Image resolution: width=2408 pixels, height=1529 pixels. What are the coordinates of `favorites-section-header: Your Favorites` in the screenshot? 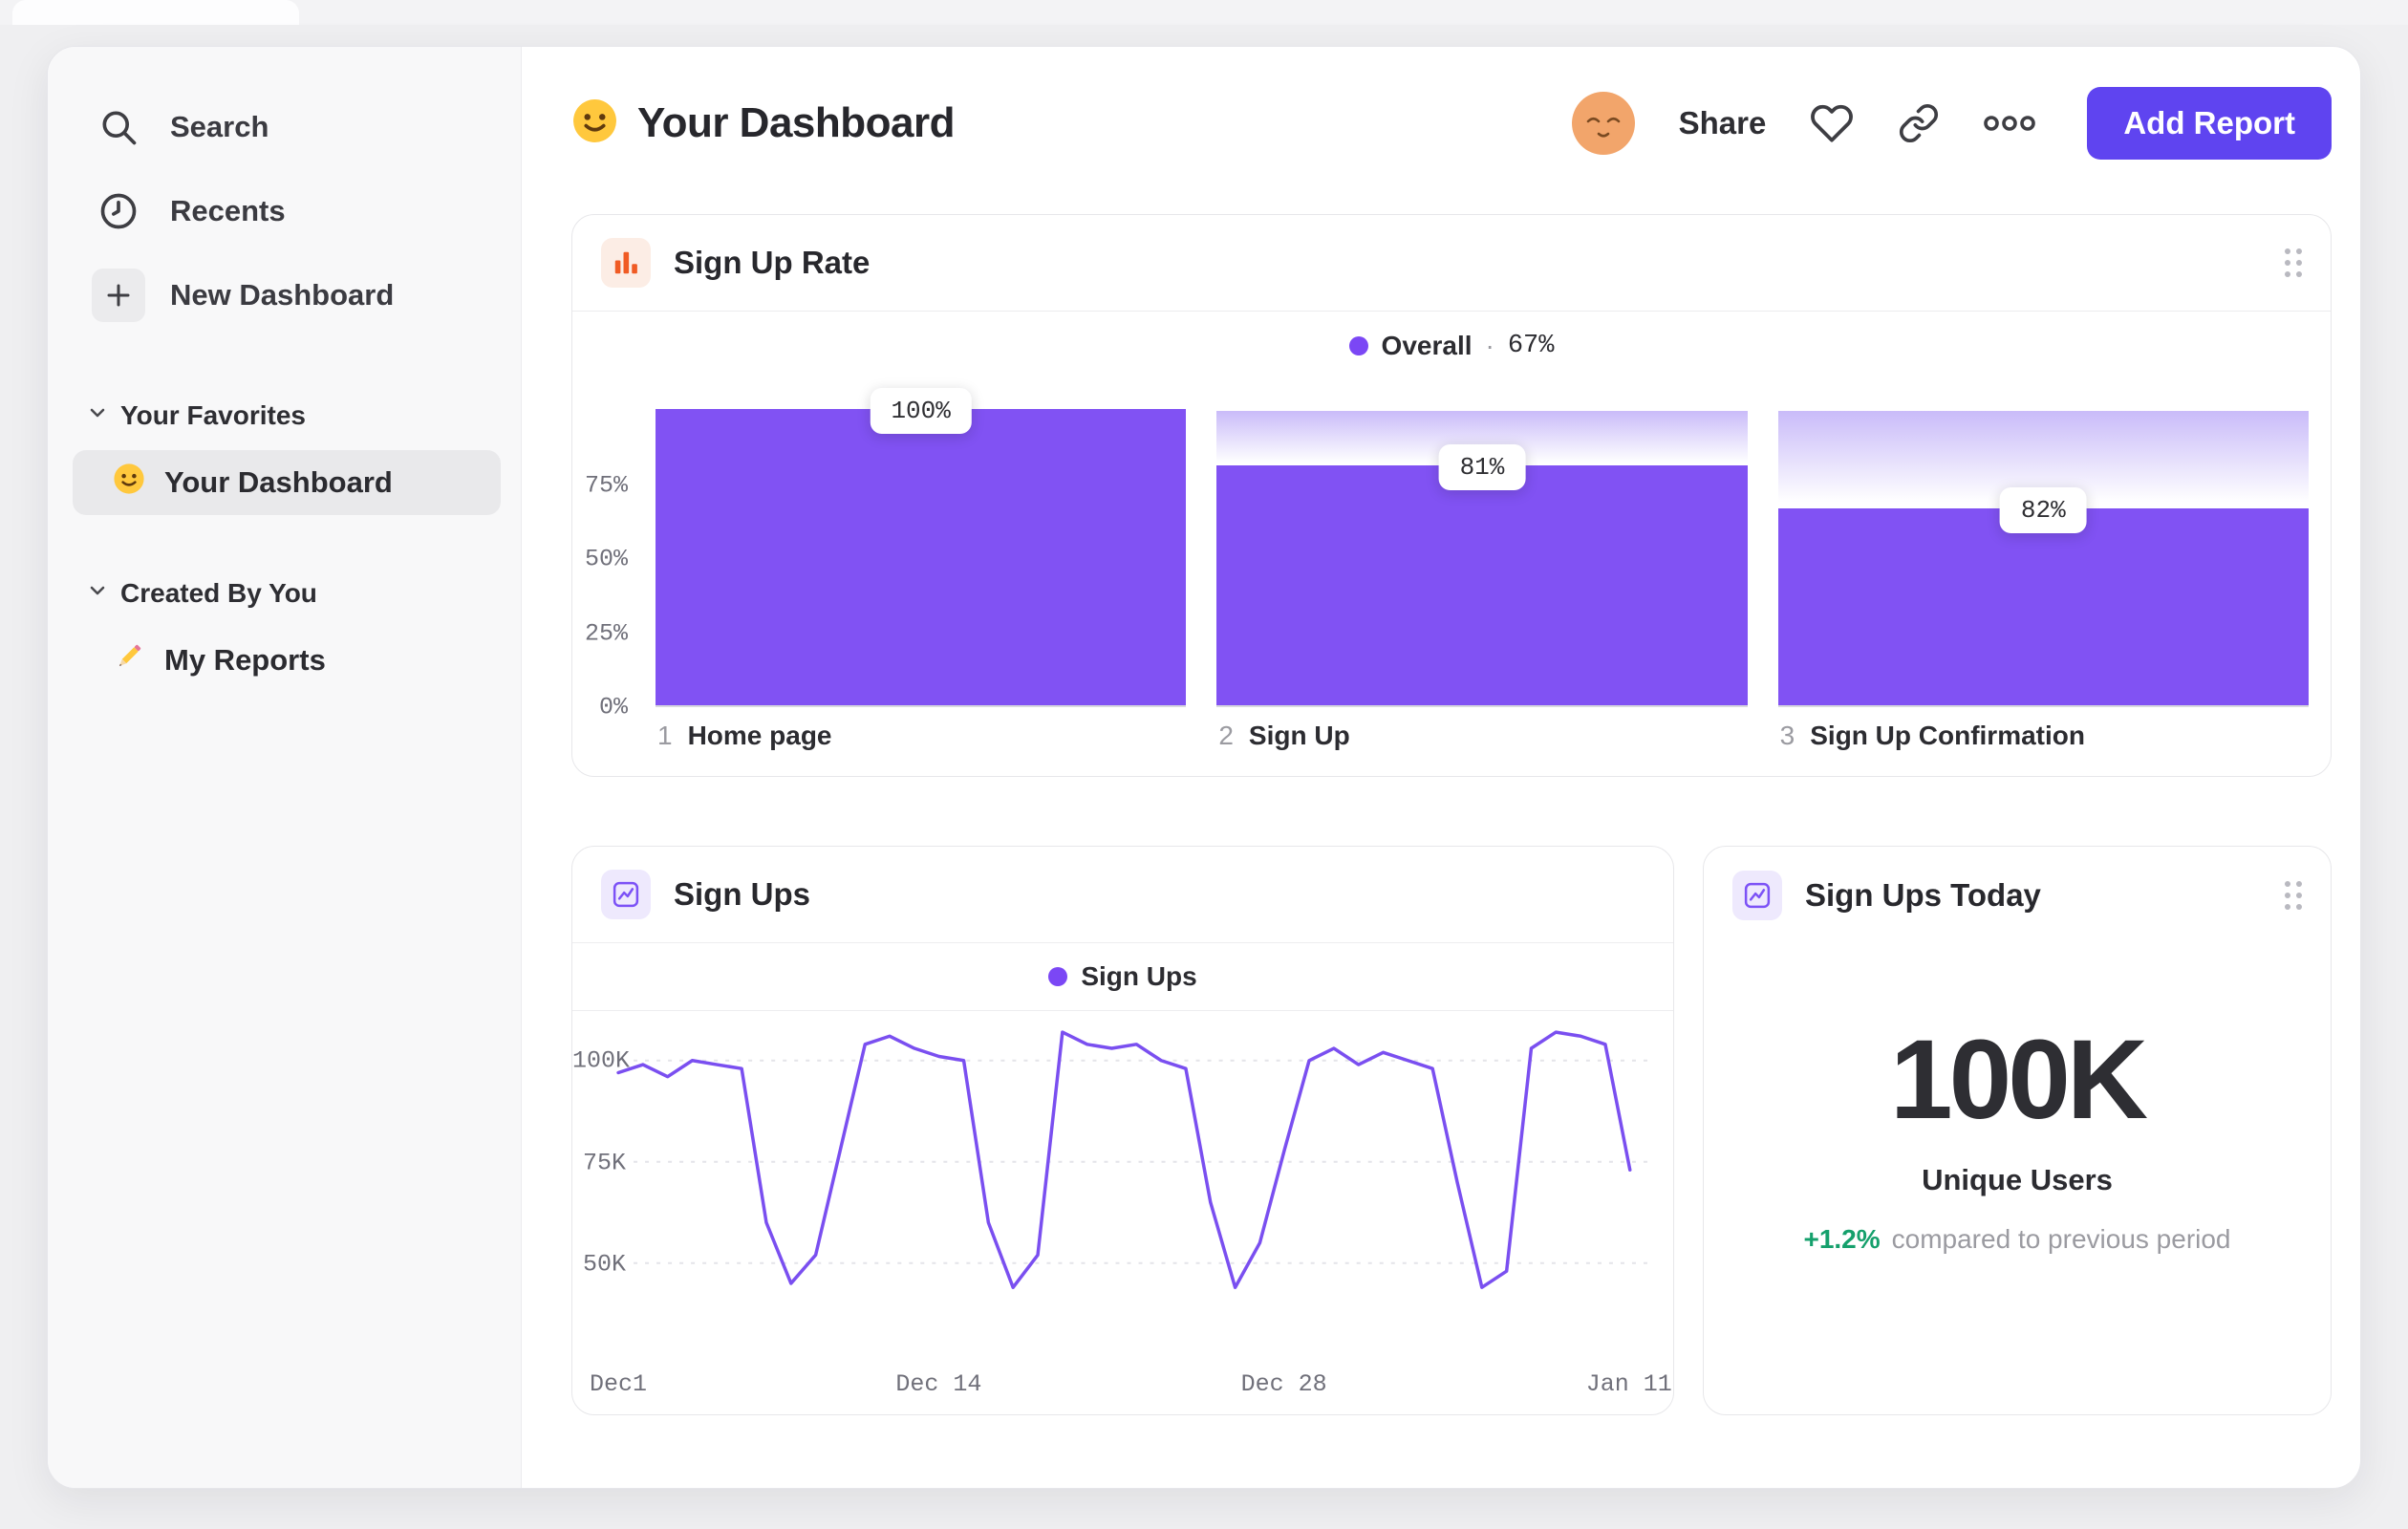 It's located at (284, 415).